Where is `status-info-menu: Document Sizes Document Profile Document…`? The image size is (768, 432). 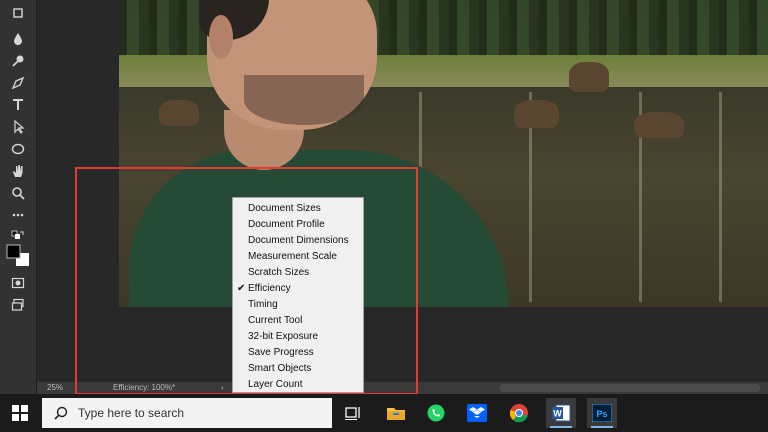 status-info-menu: Document Sizes Document Profile Document… is located at coordinates (298, 295).